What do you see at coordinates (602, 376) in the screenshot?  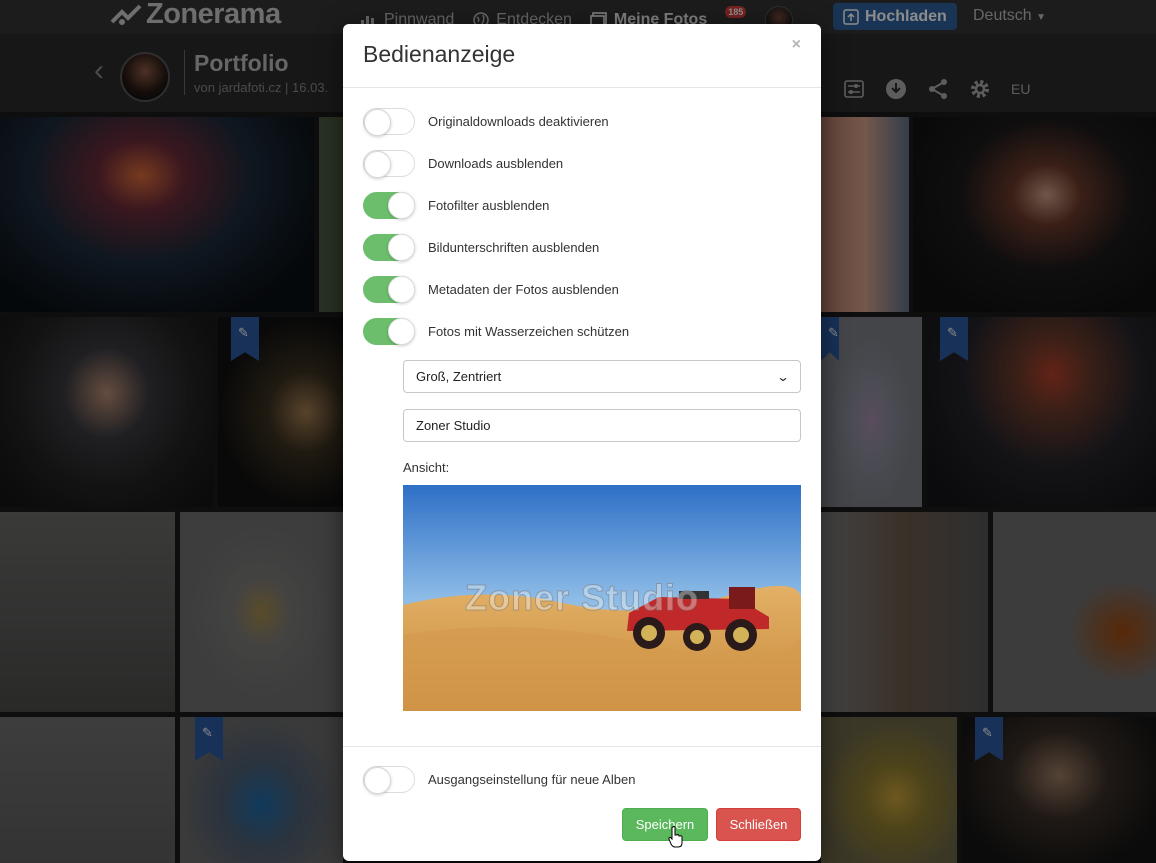 I see `watermark-position-select: Groß, Zentriert ⌄` at bounding box center [602, 376].